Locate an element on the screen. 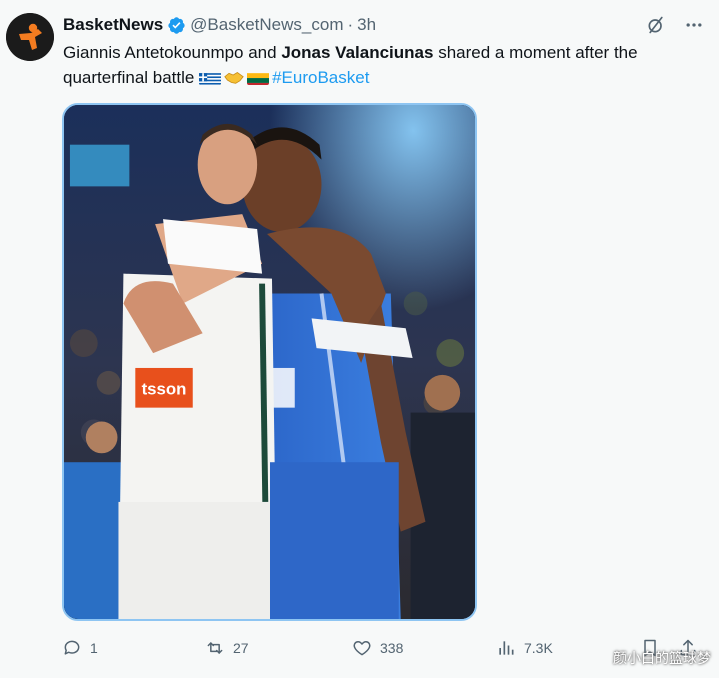  action-bar: 1 27 338 7.3K is located at coordinates (384, 648).